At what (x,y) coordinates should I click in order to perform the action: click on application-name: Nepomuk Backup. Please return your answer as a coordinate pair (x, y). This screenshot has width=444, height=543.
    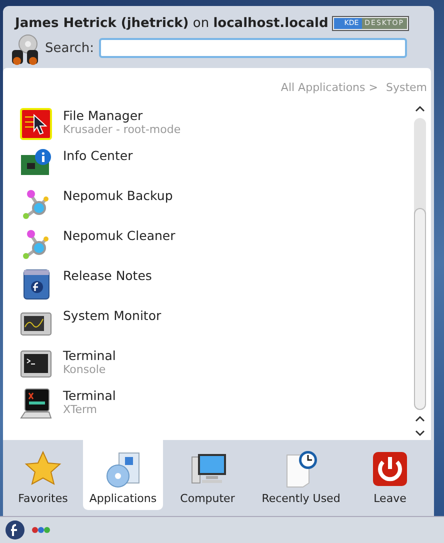
    Looking at the image, I should click on (118, 195).